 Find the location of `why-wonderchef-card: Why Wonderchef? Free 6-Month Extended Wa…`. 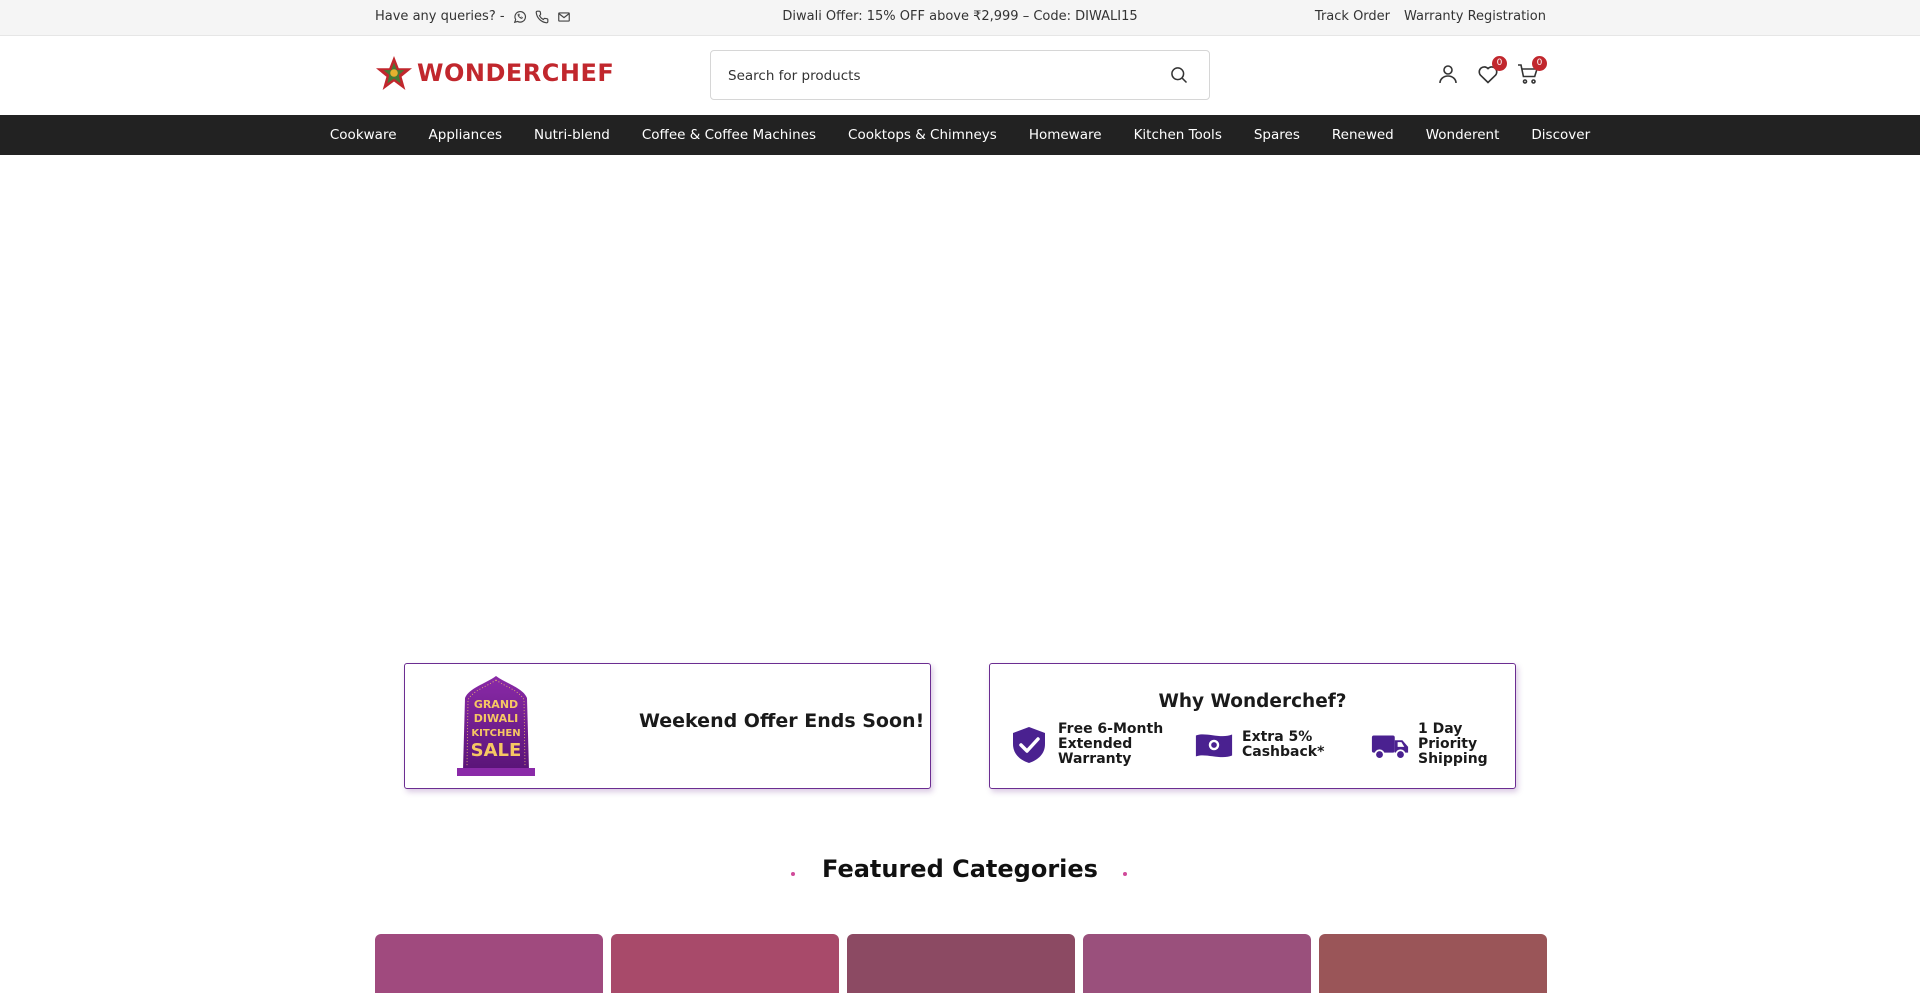

why-wonderchef-card: Why Wonderchef? Free 6-Month Extended Wa… is located at coordinates (1252, 726).